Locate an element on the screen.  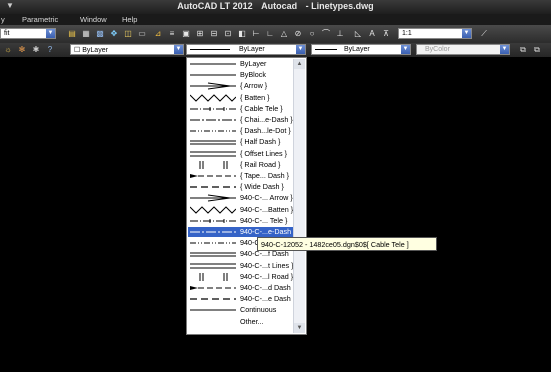
align-icon: ▣ is located at coordinates (186, 33).